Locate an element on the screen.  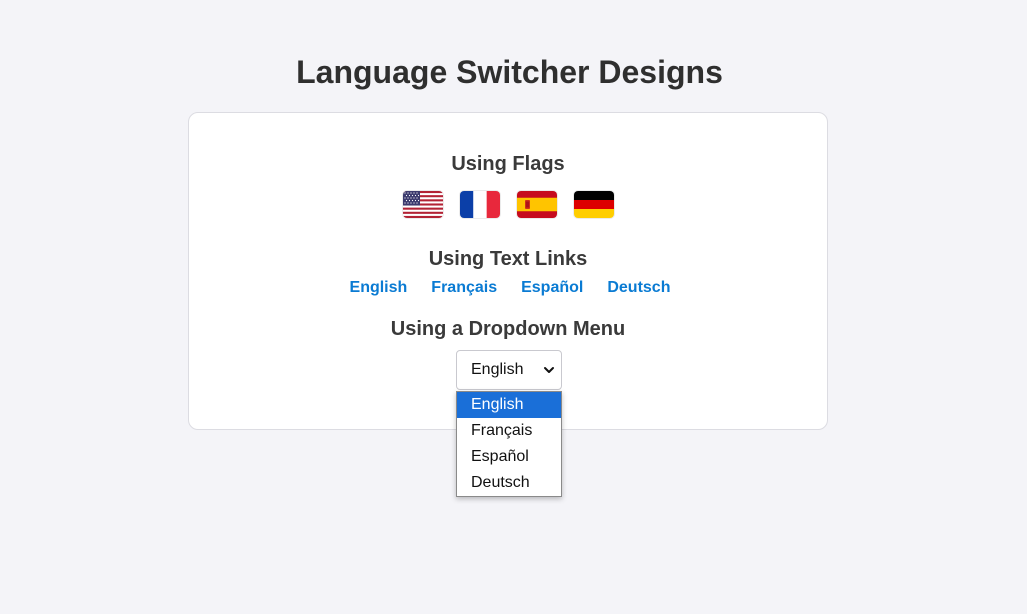
us-flag-icon is located at coordinates (422, 204).